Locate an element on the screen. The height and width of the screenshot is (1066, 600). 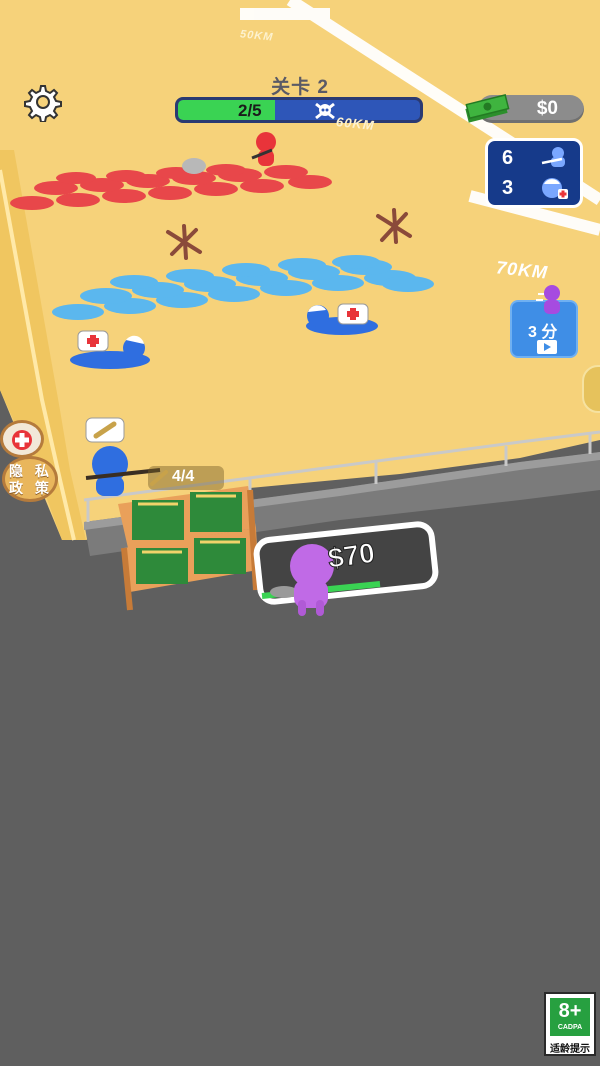
purchase-price: $70 is located at coordinates (352, 555).